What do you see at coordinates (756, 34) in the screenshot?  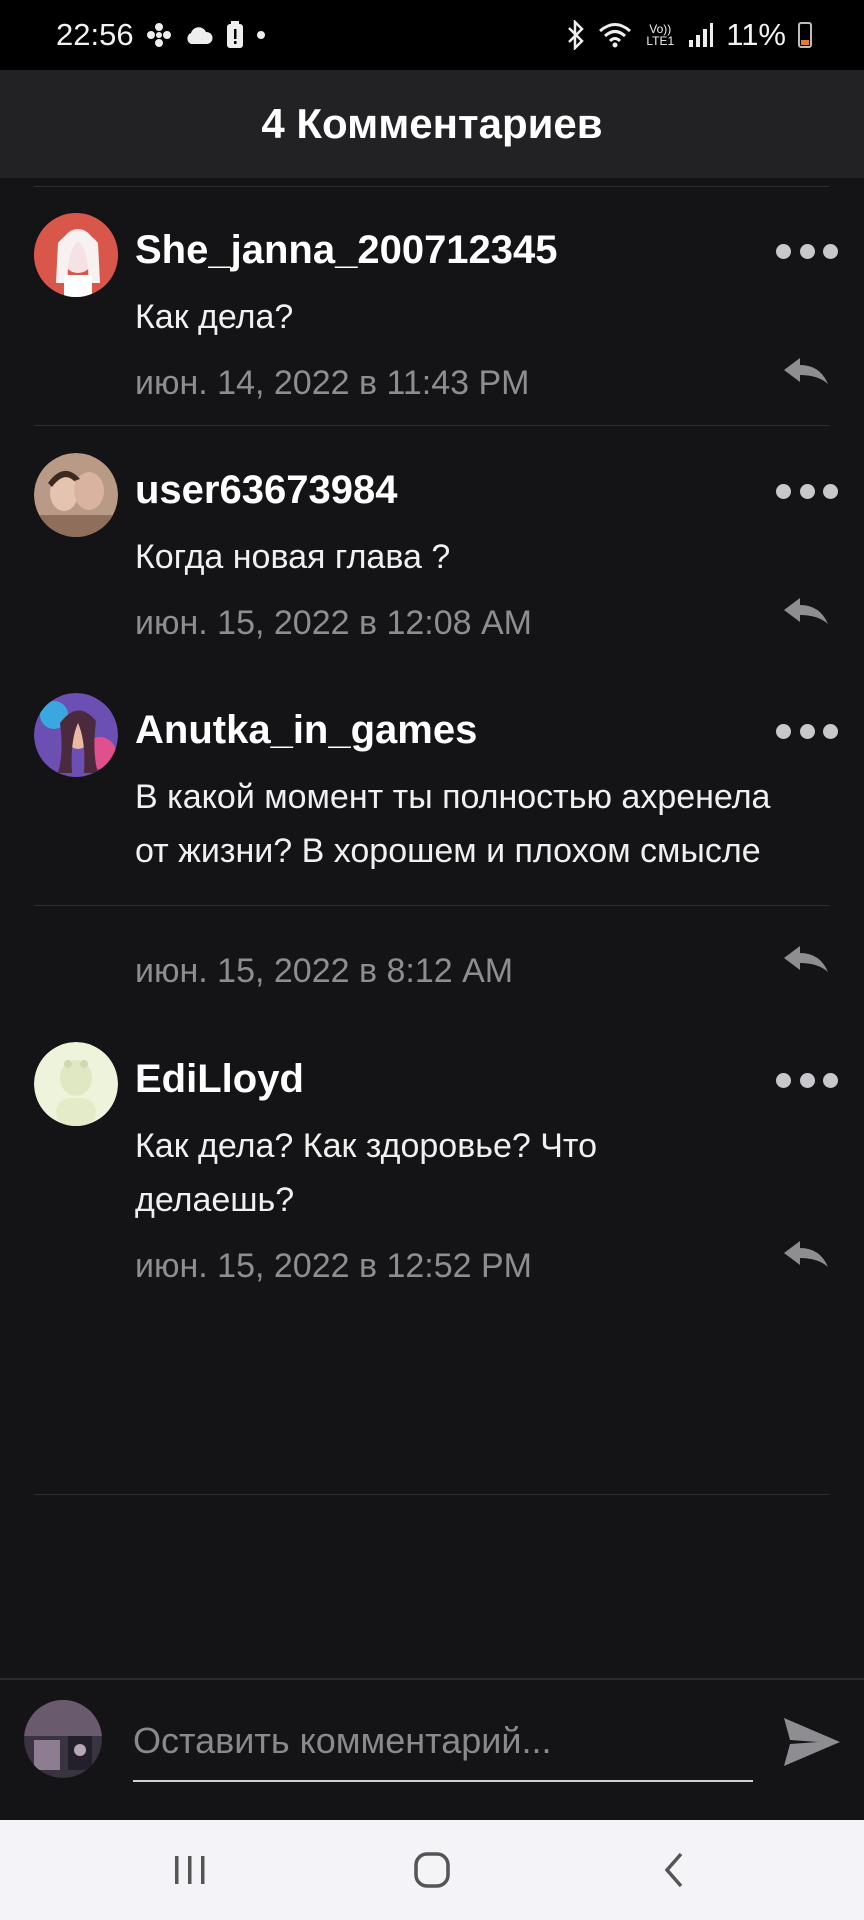 I see `battery-percent: 11%` at bounding box center [756, 34].